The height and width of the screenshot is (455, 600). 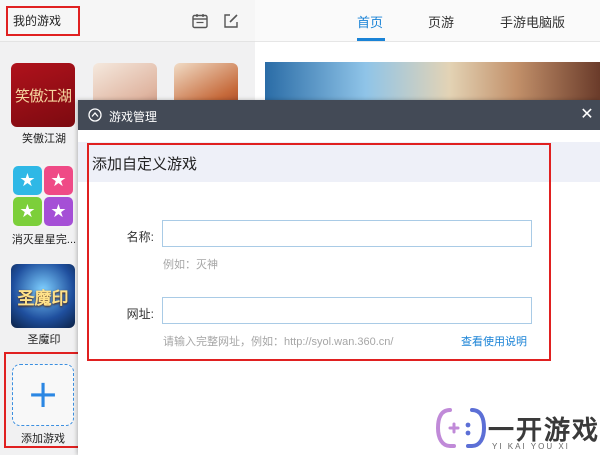 I want to click on game-thumb: ★ ★ ★ ★, so click(x=43, y=196).